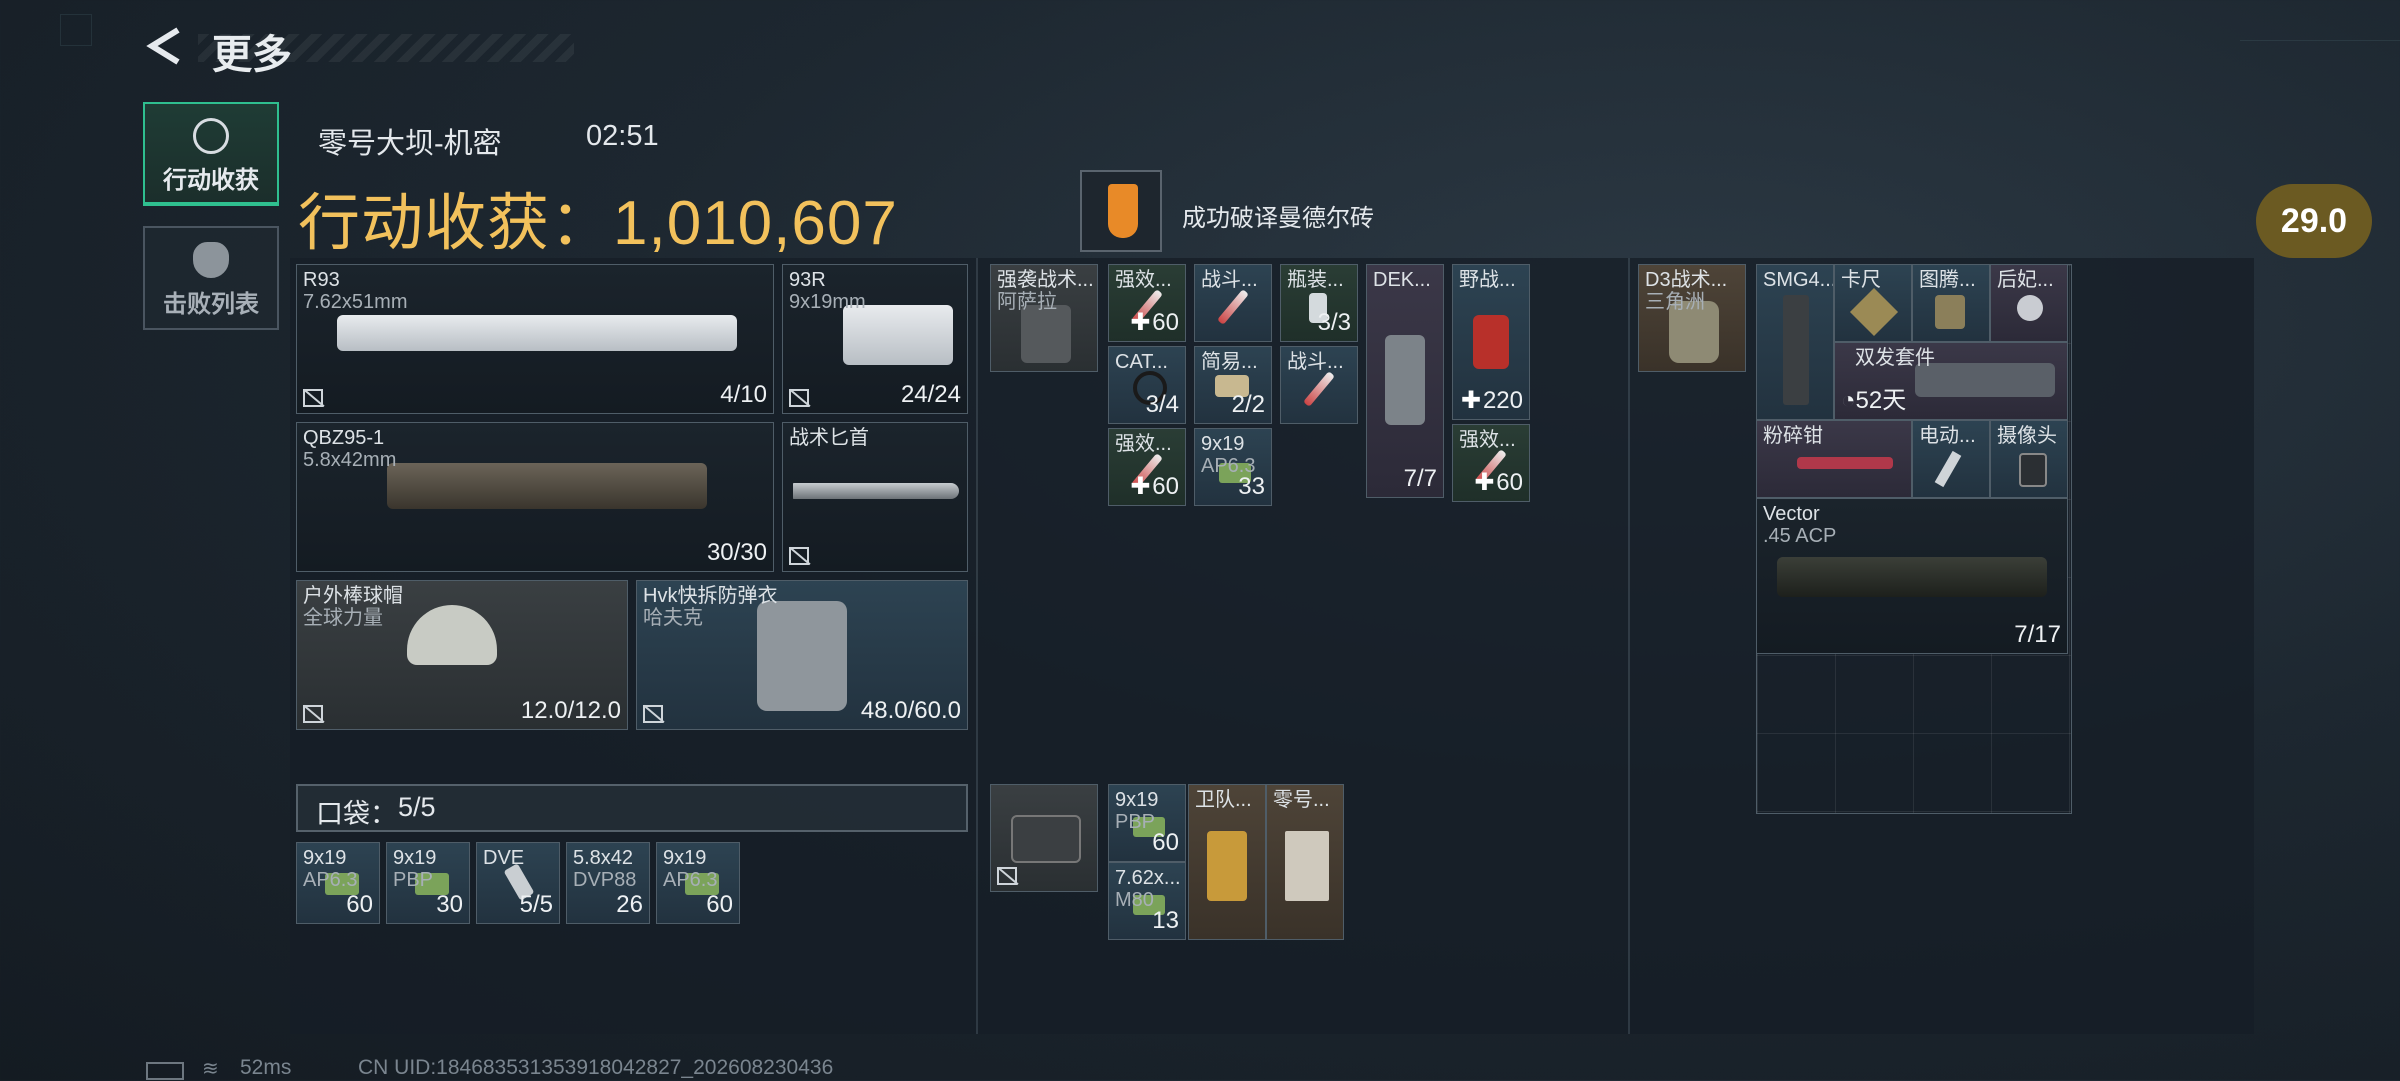  Describe the element at coordinates (875, 497) in the screenshot. I see `melee-slot: 战术匕首` at that location.